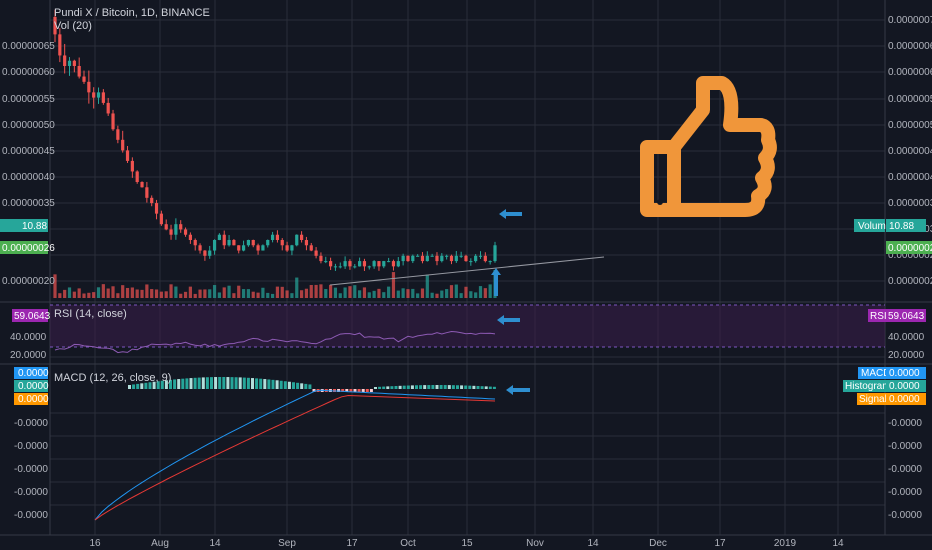 The width and height of the screenshot is (932, 550). Describe the element at coordinates (910, 248) in the screenshot. I see `price-tag-right: 0.00000026` at that location.